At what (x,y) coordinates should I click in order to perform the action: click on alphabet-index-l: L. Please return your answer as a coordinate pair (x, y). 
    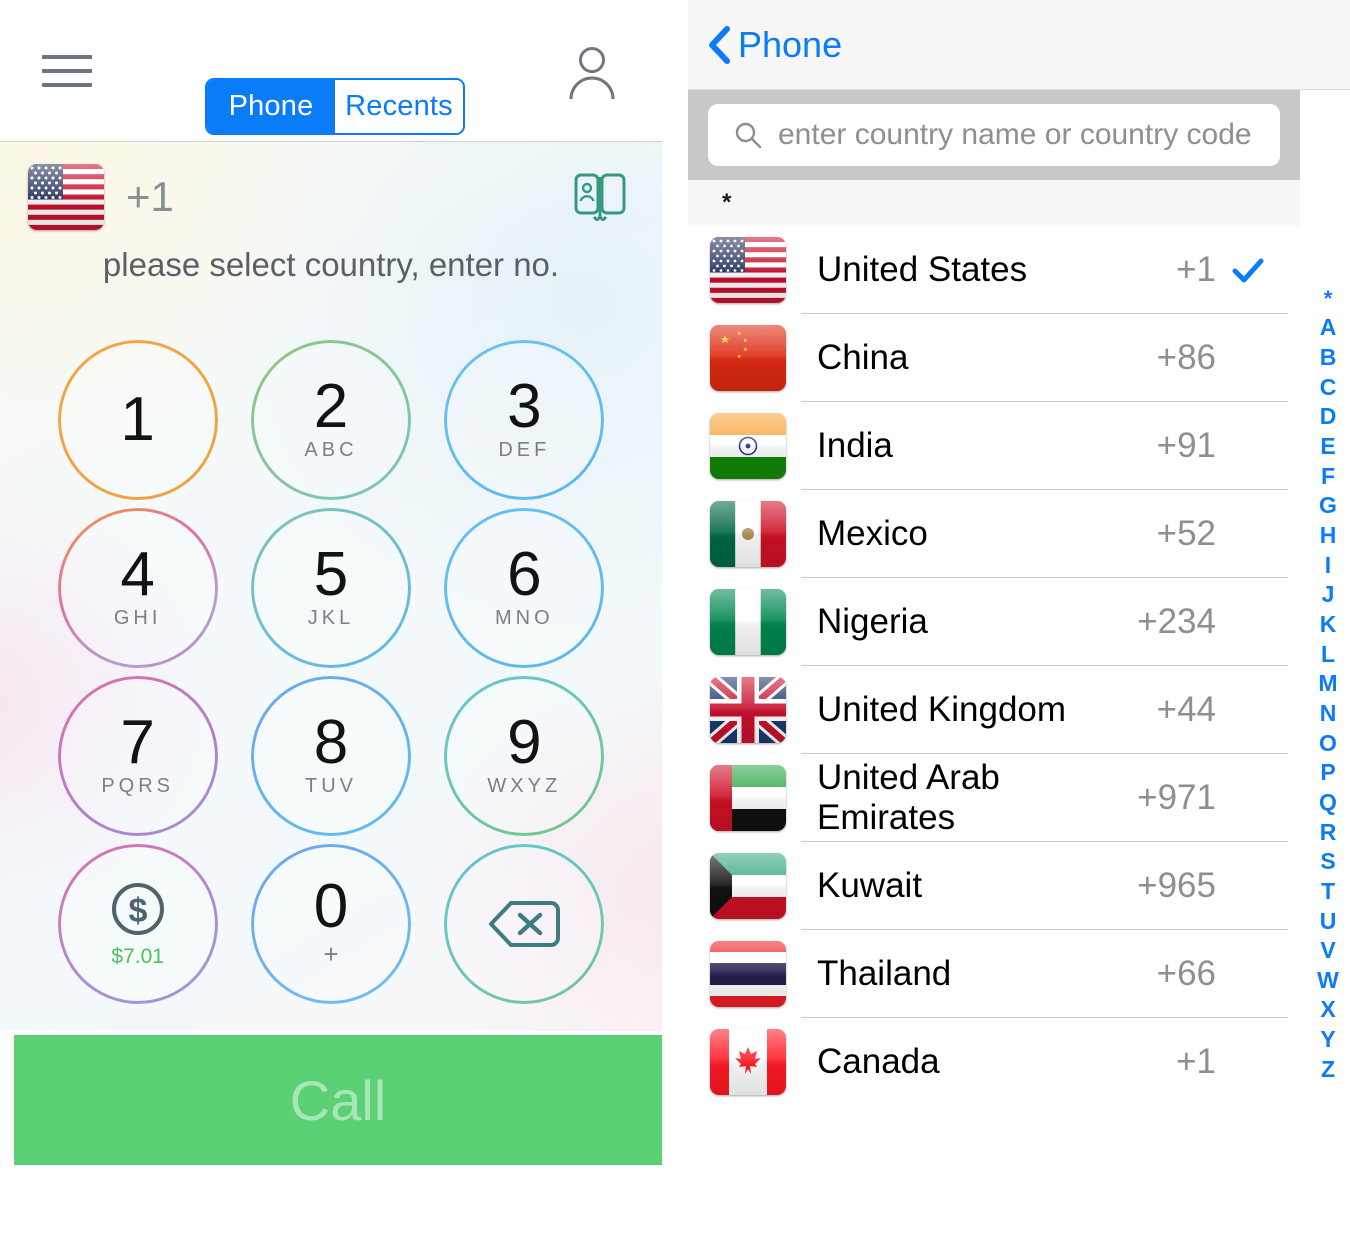
    Looking at the image, I should click on (1328, 655).